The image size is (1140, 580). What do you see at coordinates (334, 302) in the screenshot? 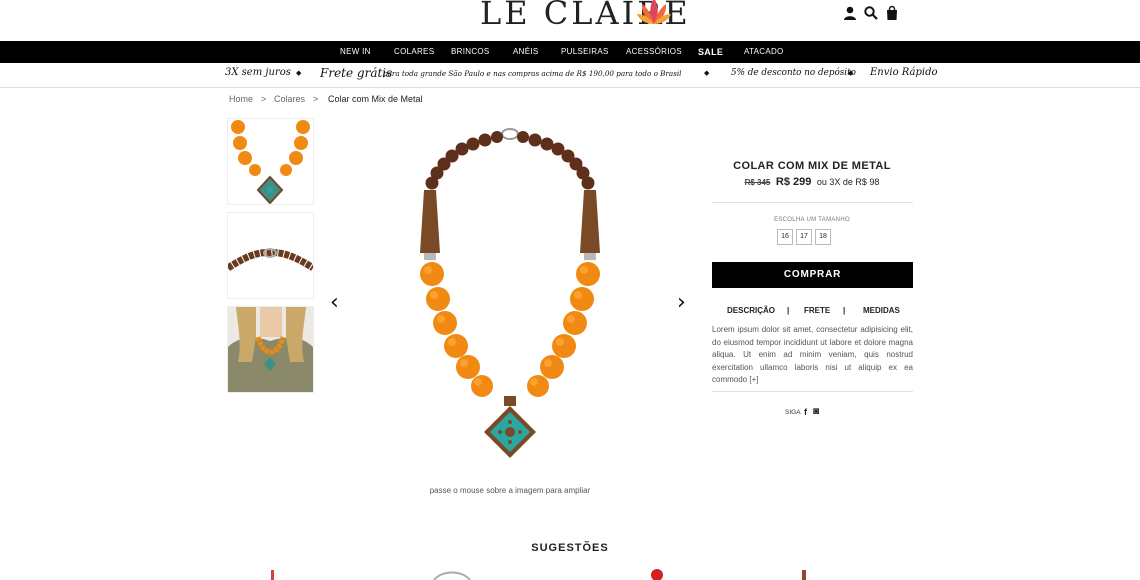
I see `gallery-prev-arrow: ‹` at bounding box center [334, 302].